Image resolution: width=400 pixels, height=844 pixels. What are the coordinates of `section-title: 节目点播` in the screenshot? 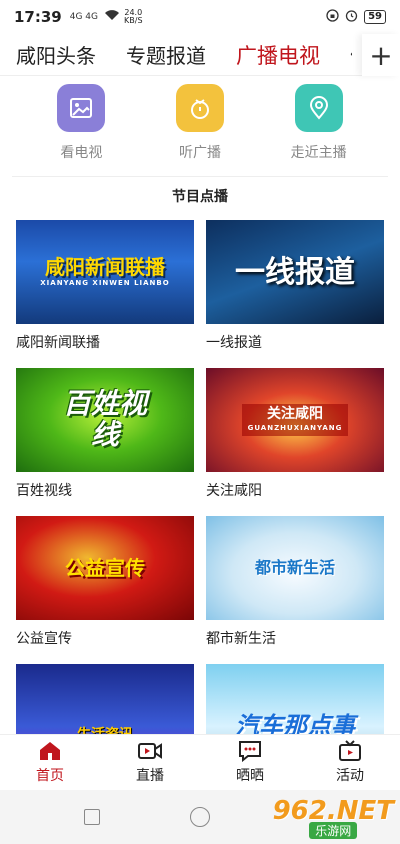 It's located at (200, 197).